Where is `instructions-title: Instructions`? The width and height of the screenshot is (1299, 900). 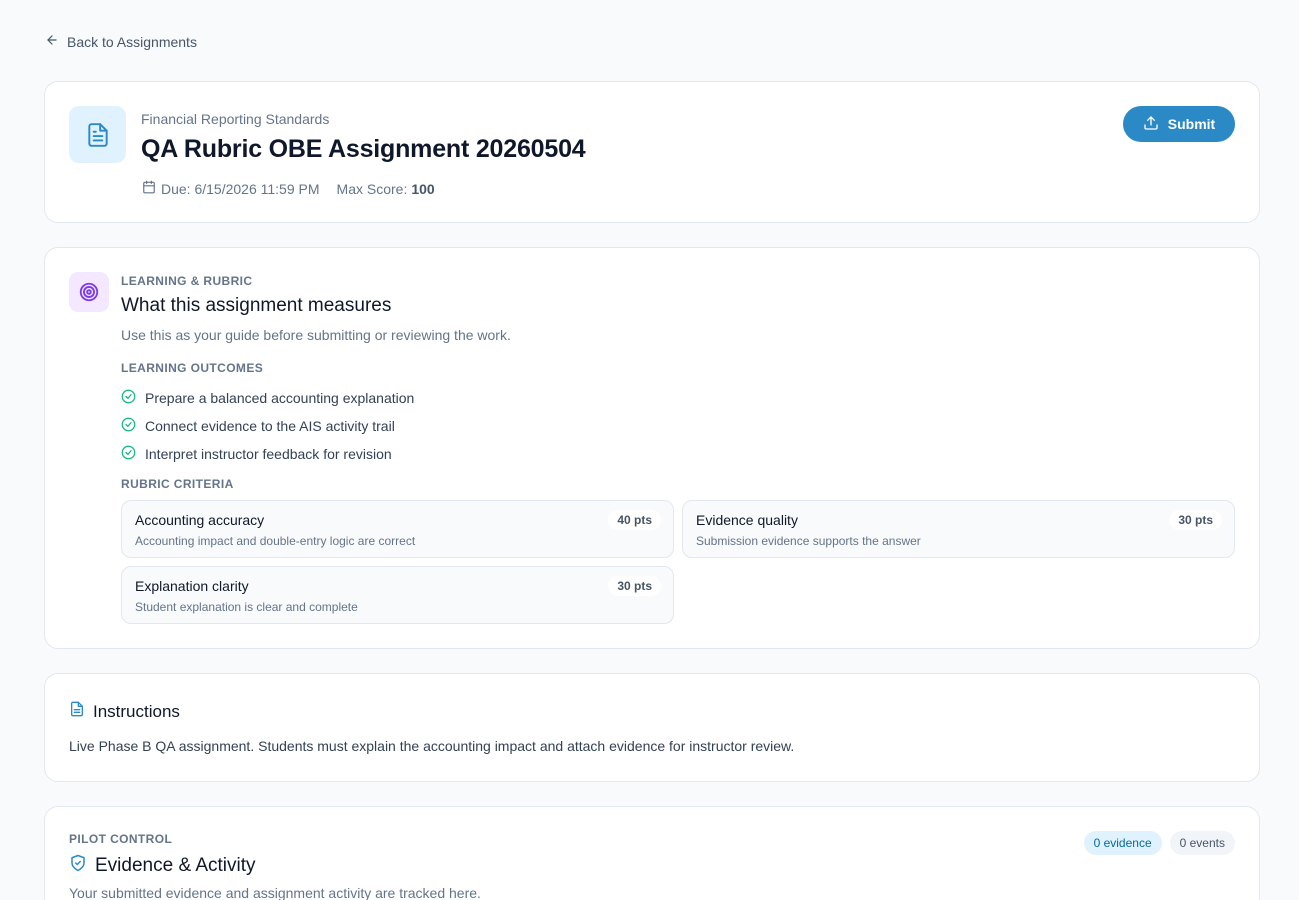
instructions-title: Instructions is located at coordinates (136, 711).